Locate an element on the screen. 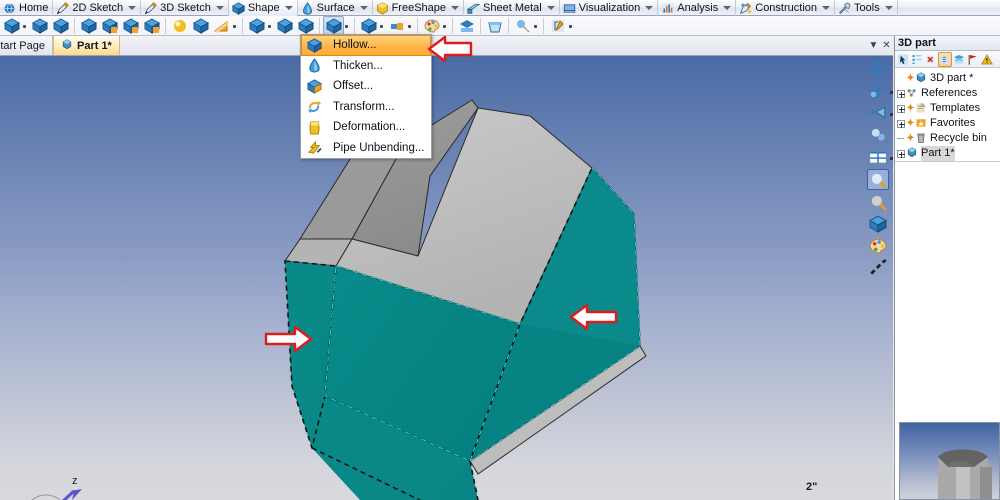  extrude-button is located at coordinates (11, 25).